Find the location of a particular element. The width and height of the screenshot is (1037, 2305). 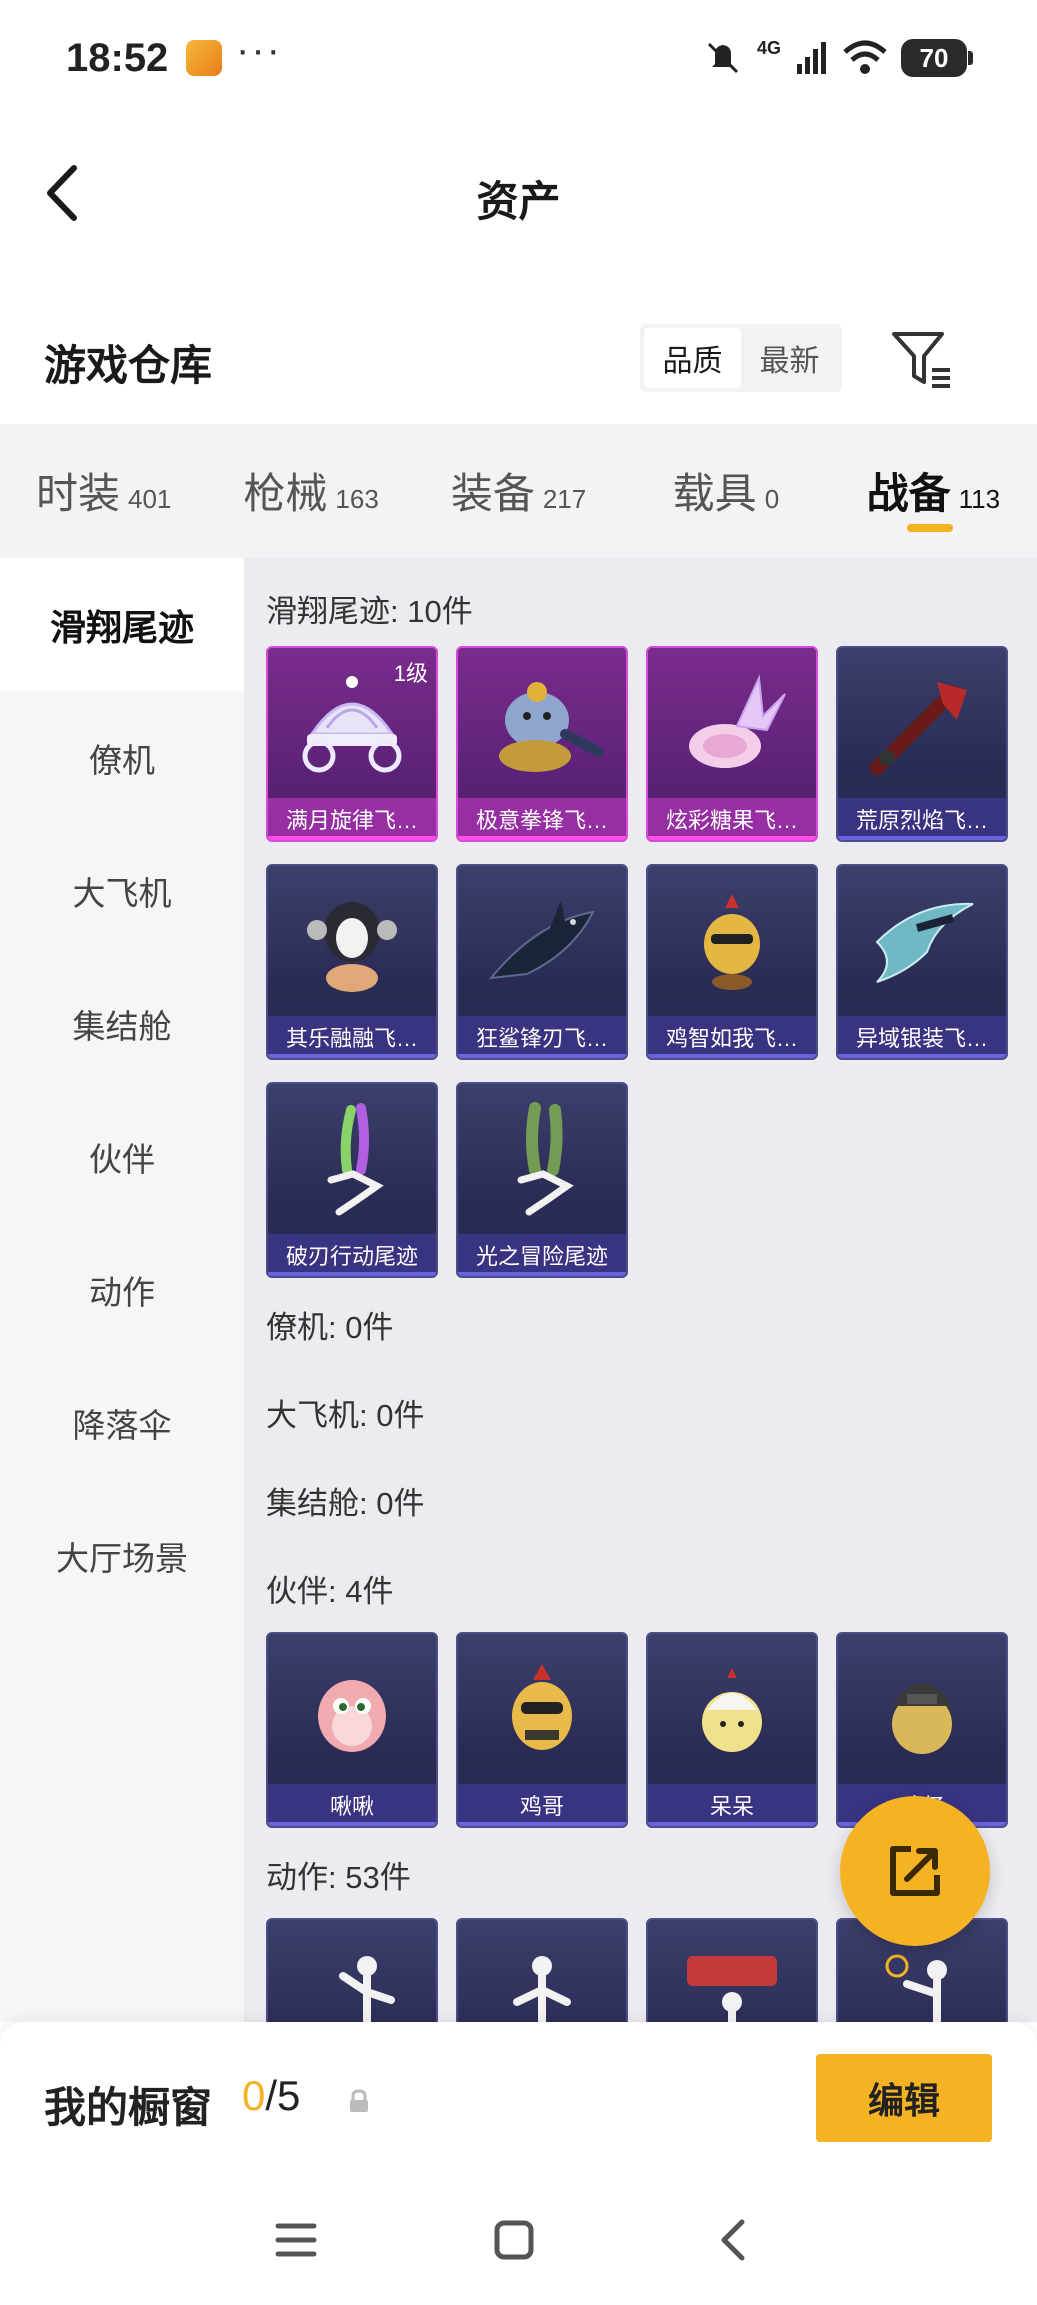

sidebar: 滑翔尾迹 僚机 大飞机 集结舱 伙伴 动作 降落伞 大厅场景 is located at coordinates (122, 1290).